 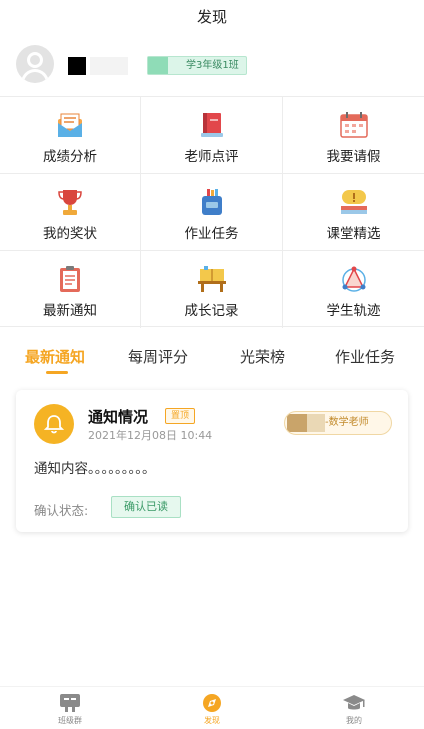 What do you see at coordinates (353, 279) in the screenshot?
I see `student-trajectory-icon` at bounding box center [353, 279].